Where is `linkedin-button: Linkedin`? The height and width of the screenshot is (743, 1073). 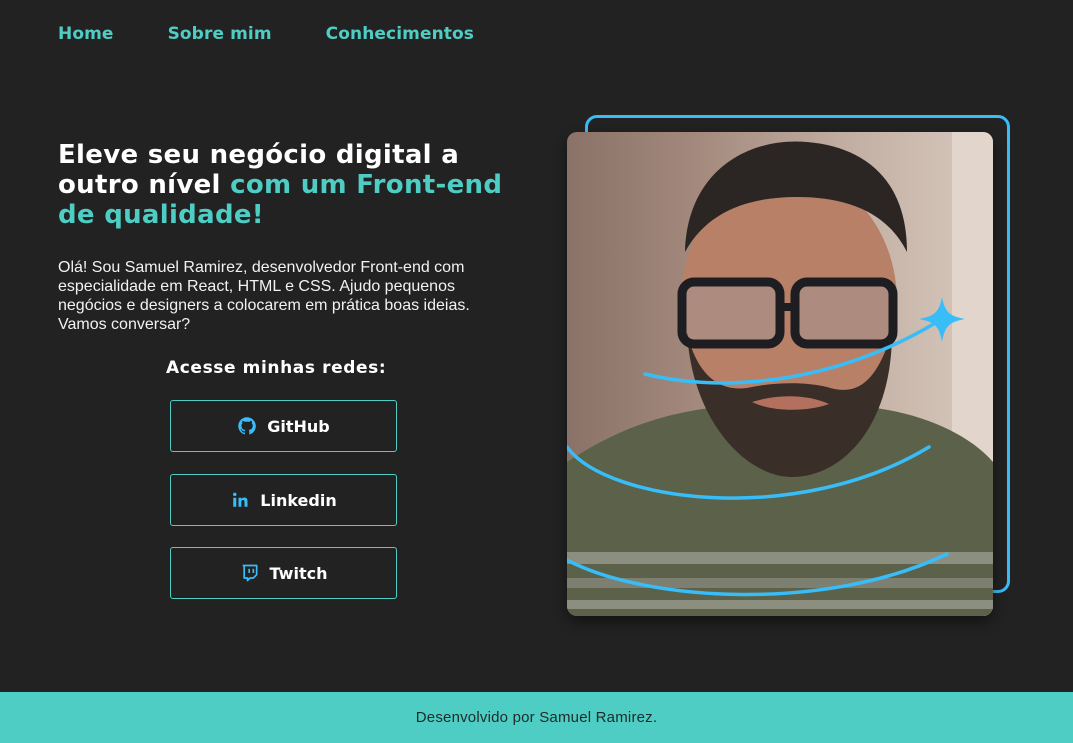
linkedin-button: Linkedin is located at coordinates (283, 500).